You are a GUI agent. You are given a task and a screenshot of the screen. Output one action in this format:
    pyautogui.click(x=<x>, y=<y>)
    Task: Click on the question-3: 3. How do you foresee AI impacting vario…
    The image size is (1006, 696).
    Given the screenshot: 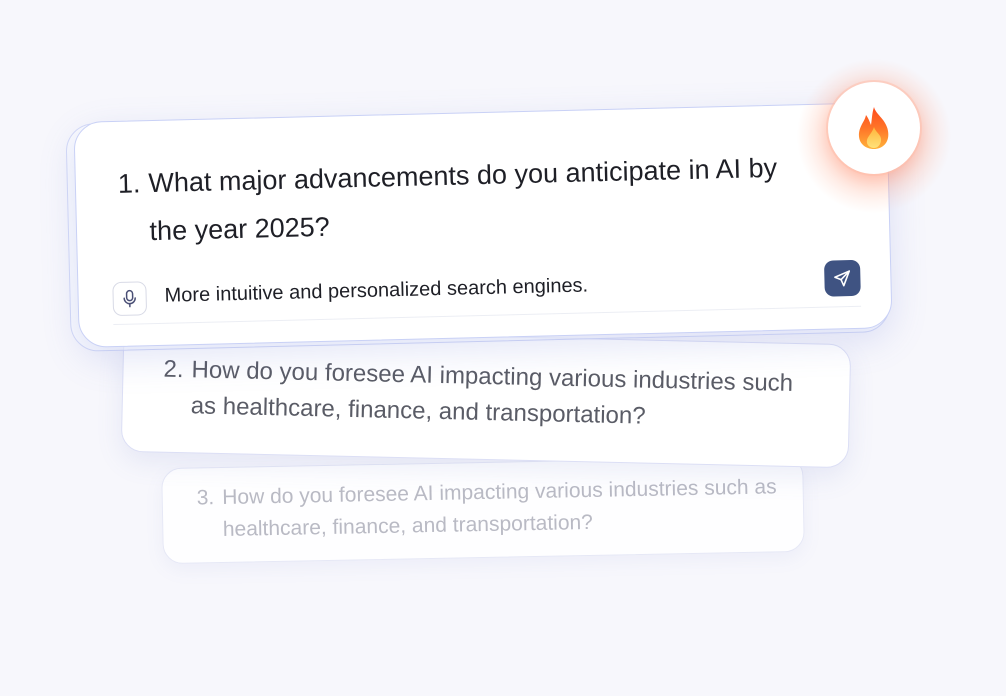 What is the action you would take?
    pyautogui.click(x=491, y=508)
    